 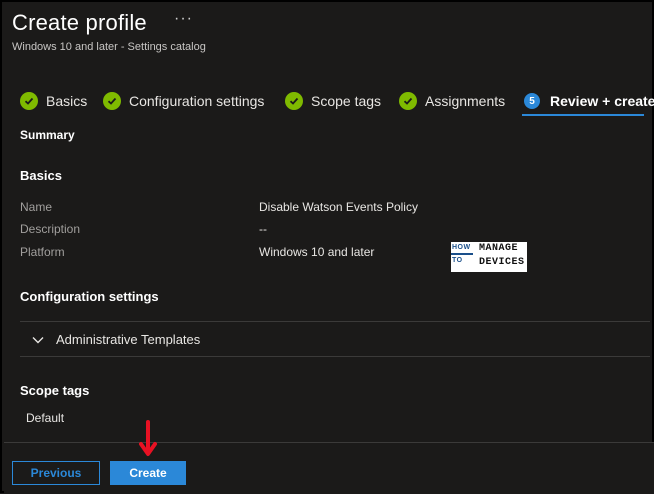 What do you see at coordinates (45, 418) in the screenshot?
I see `scope-tag-value: Default` at bounding box center [45, 418].